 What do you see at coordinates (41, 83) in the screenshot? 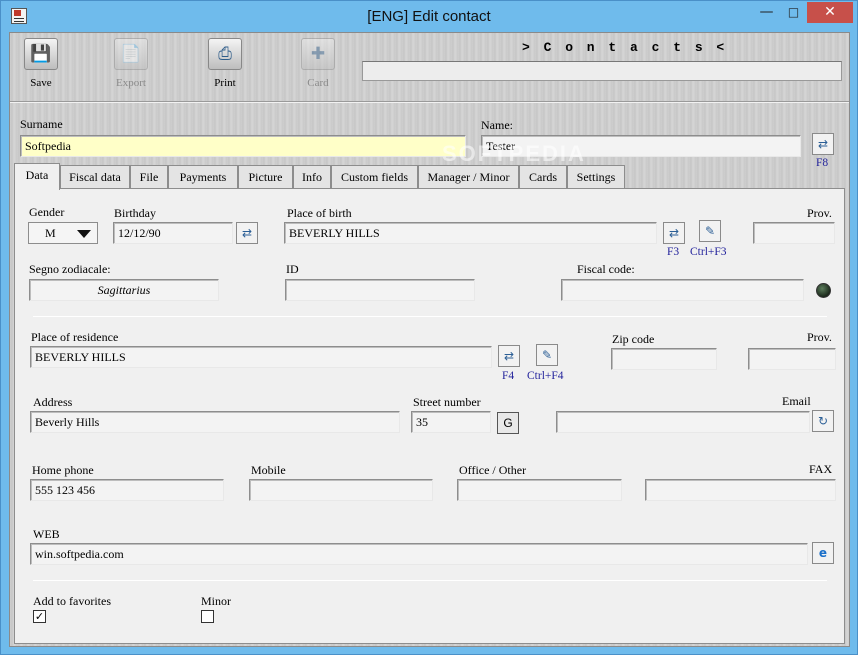
I see `save-label: Save` at bounding box center [41, 83].